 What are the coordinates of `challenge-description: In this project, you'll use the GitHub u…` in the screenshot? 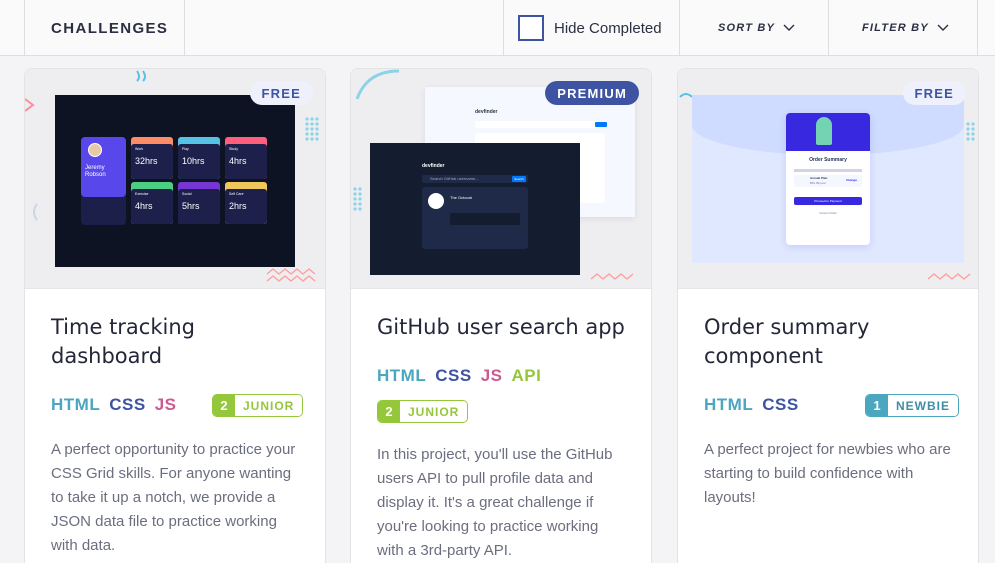 It's located at (495, 502).